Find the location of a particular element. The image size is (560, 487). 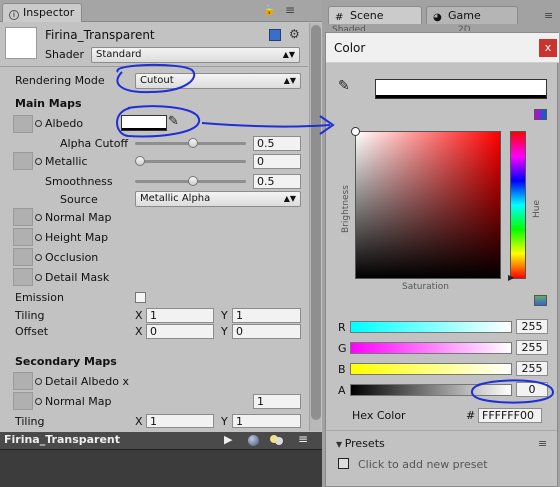

current-color-swatch is located at coordinates (461, 89).